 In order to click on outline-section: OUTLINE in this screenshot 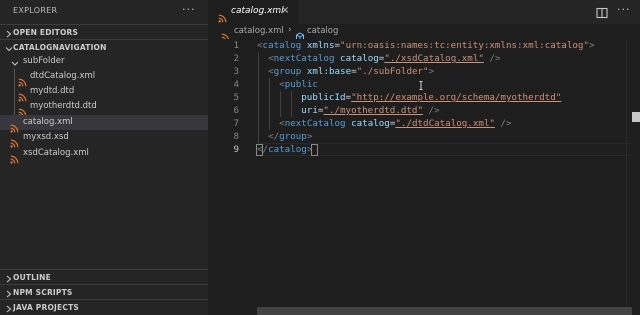, I will do `click(104, 277)`.